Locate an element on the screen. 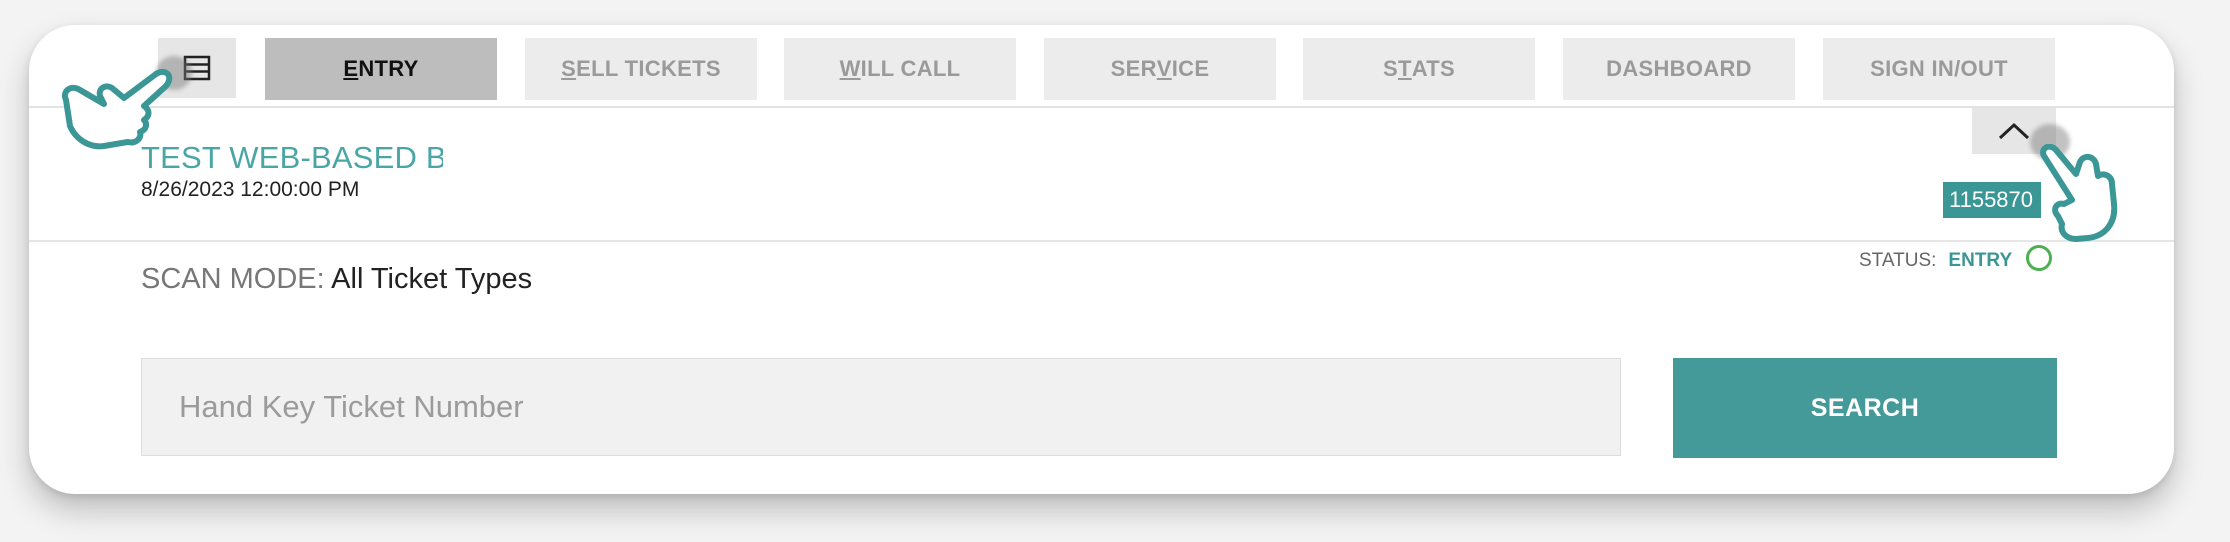 The width and height of the screenshot is (2230, 542). tab-stats-label-pre: S is located at coordinates (1390, 68).